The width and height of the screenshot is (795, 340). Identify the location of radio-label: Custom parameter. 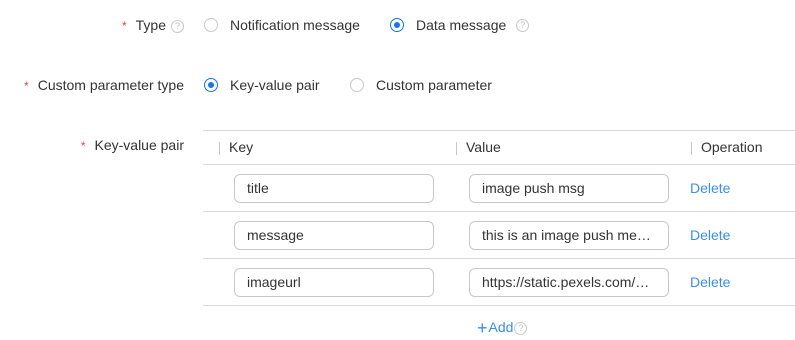
(434, 85).